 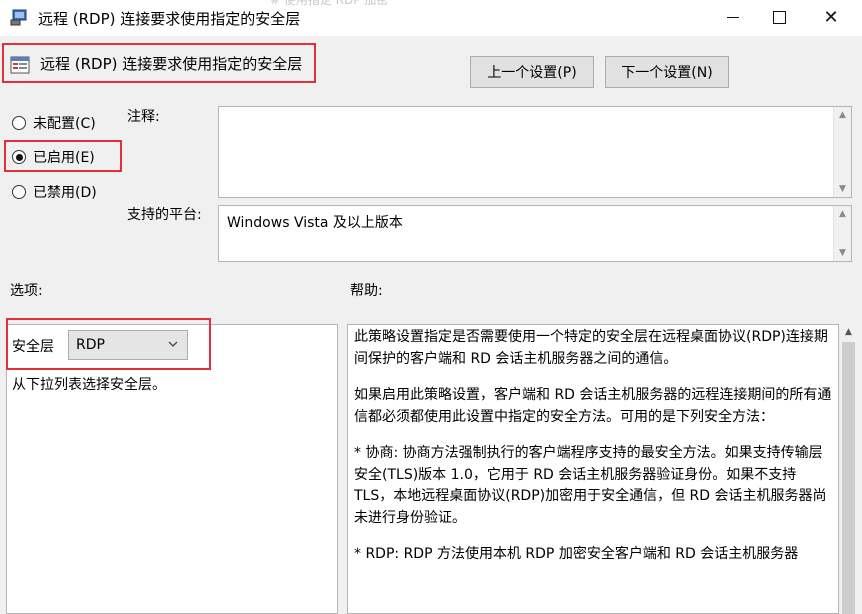 What do you see at coordinates (173, 345) in the screenshot?
I see `chevron-down-icon` at bounding box center [173, 345].